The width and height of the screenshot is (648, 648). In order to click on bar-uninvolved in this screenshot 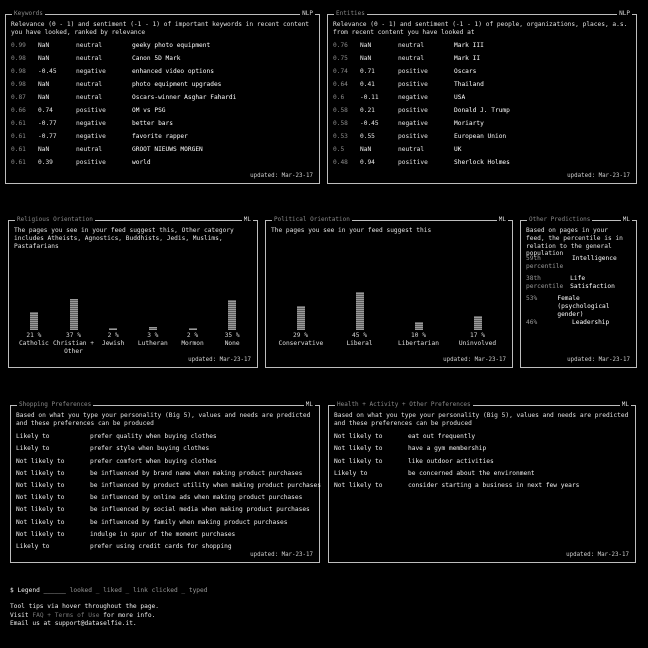, I will do `click(477, 322)`.